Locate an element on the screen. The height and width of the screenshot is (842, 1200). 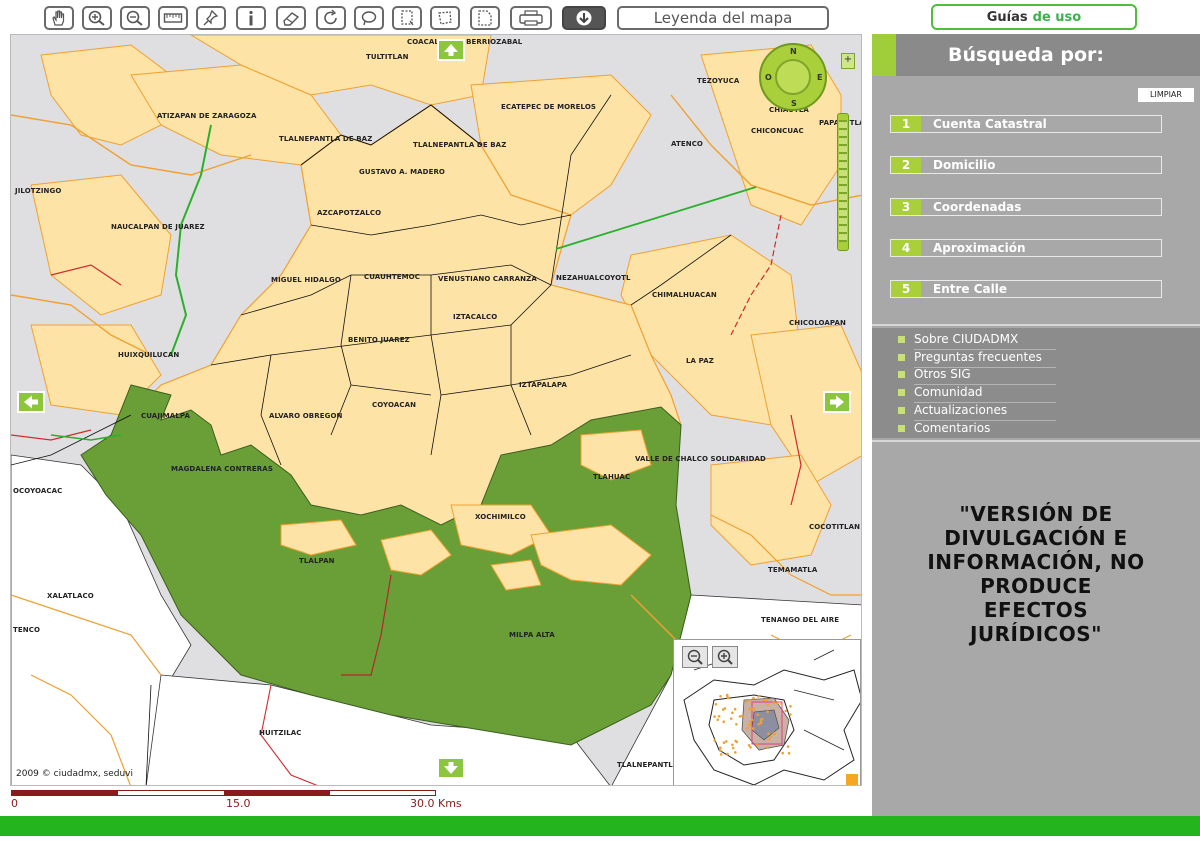
map-label: TENANGO DEL AIRE is located at coordinates (800, 620).